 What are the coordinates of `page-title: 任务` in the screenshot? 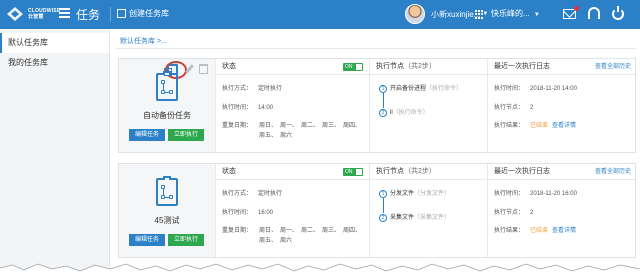 It's located at (88, 15).